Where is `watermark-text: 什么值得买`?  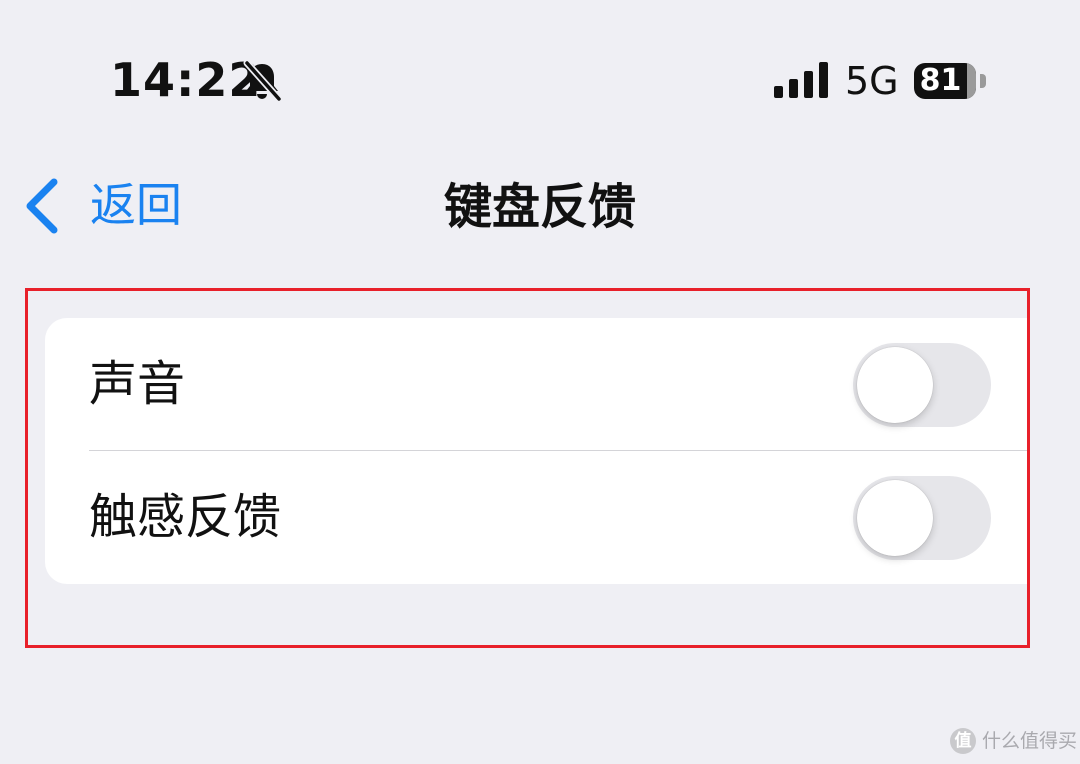 watermark-text: 什么值得买 is located at coordinates (1030, 741).